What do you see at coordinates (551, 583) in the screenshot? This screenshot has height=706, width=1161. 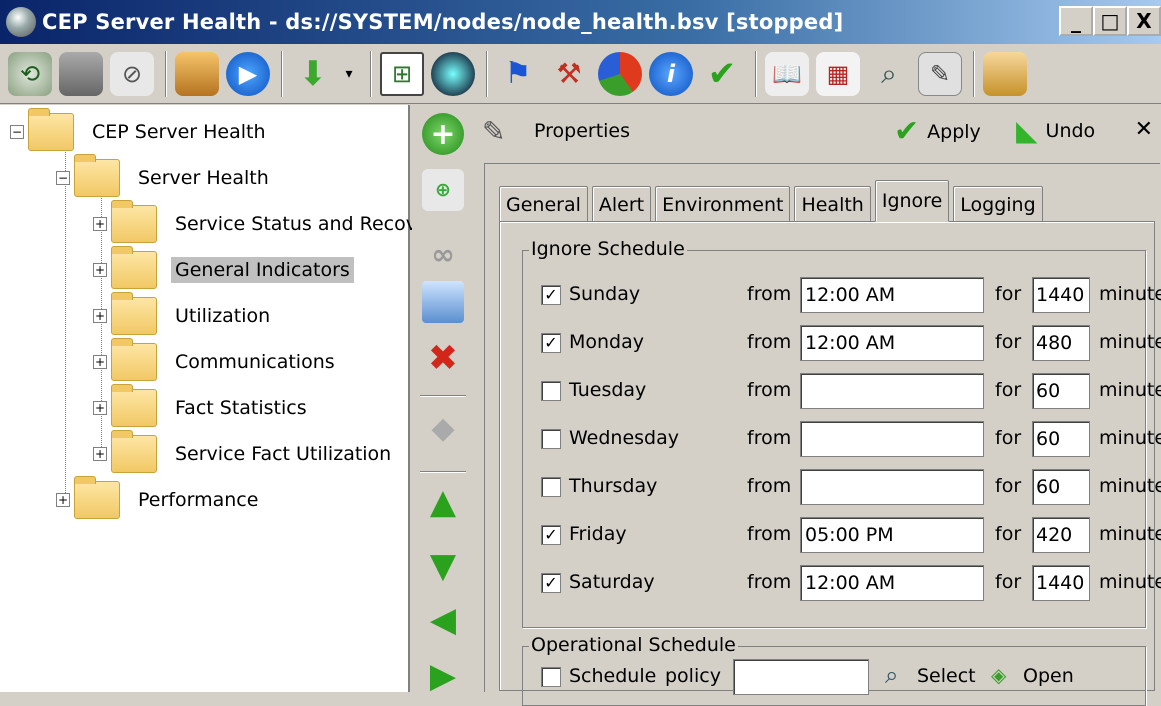 I see `saturday-checkbox: ✓` at bounding box center [551, 583].